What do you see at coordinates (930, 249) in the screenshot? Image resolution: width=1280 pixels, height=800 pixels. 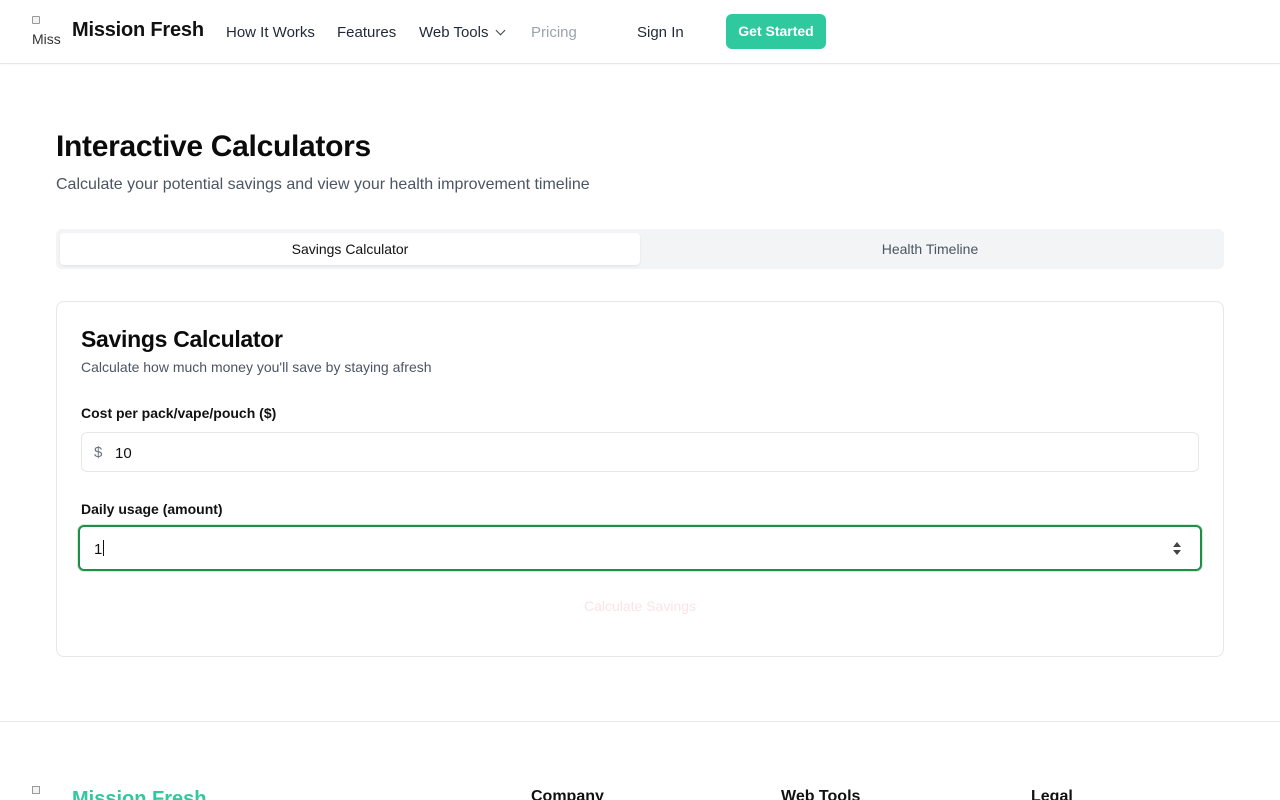 I see `tab-health-timeline: Health Timeline` at bounding box center [930, 249].